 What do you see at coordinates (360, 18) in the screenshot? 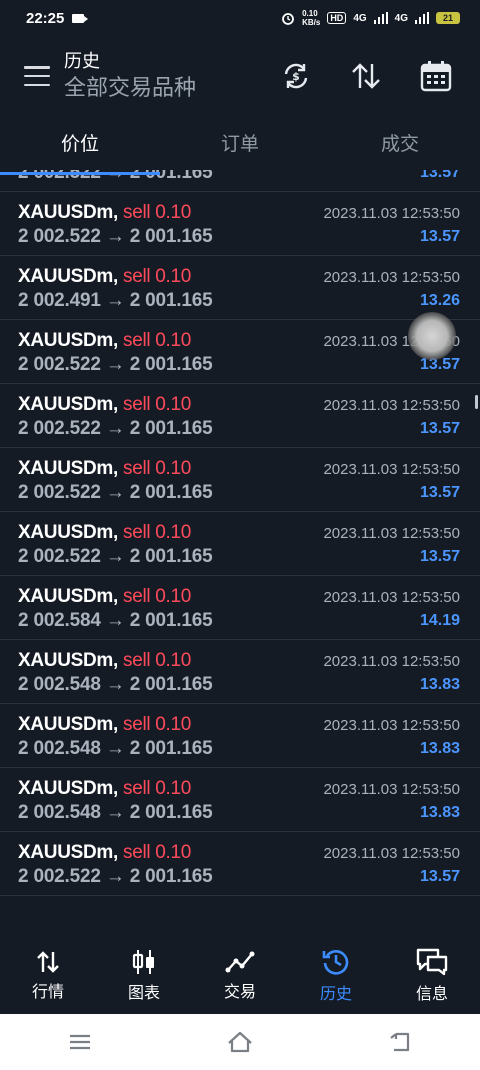
I see `signal-4g-1: 4G` at bounding box center [360, 18].